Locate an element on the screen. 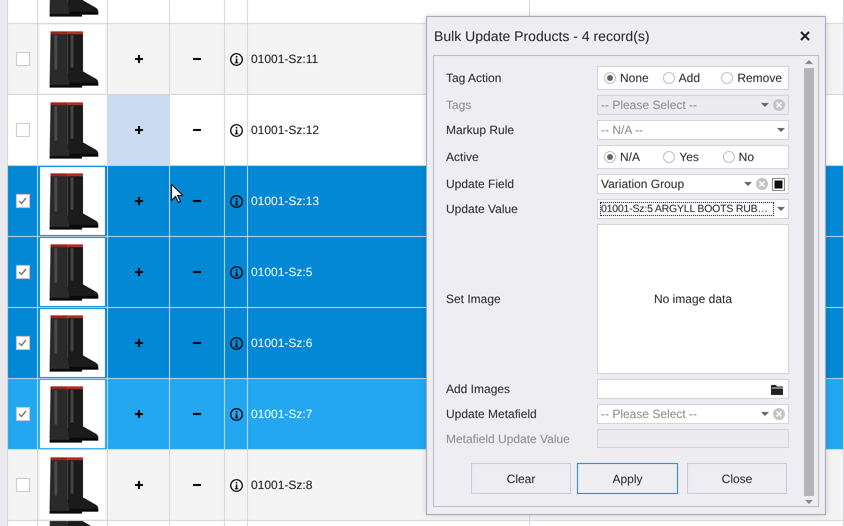 This screenshot has width=844, height=526. dialog-button: Clear is located at coordinates (521, 478).